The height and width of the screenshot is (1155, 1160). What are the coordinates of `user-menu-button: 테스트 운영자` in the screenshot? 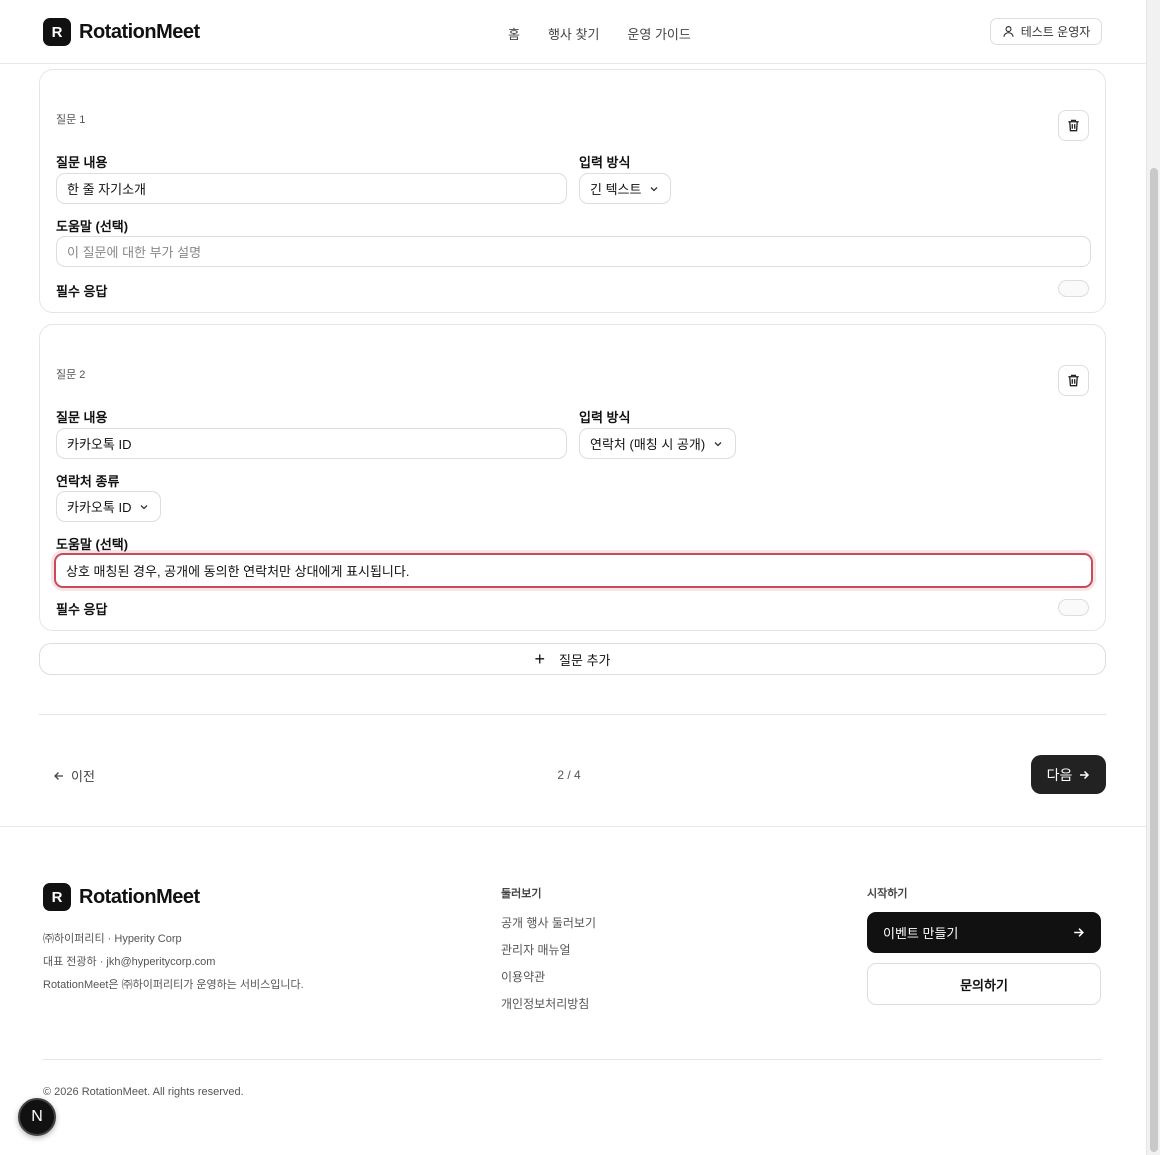 It's located at (1046, 31).